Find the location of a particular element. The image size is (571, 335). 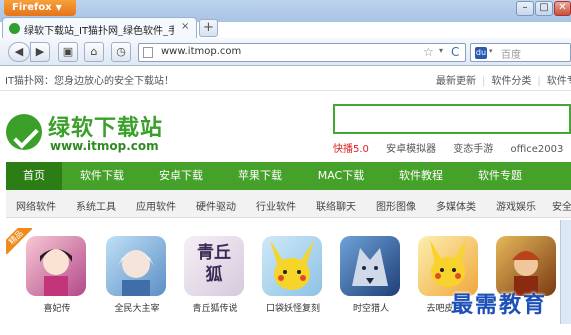

hot-keyword: 变态手游 is located at coordinates (473, 149).